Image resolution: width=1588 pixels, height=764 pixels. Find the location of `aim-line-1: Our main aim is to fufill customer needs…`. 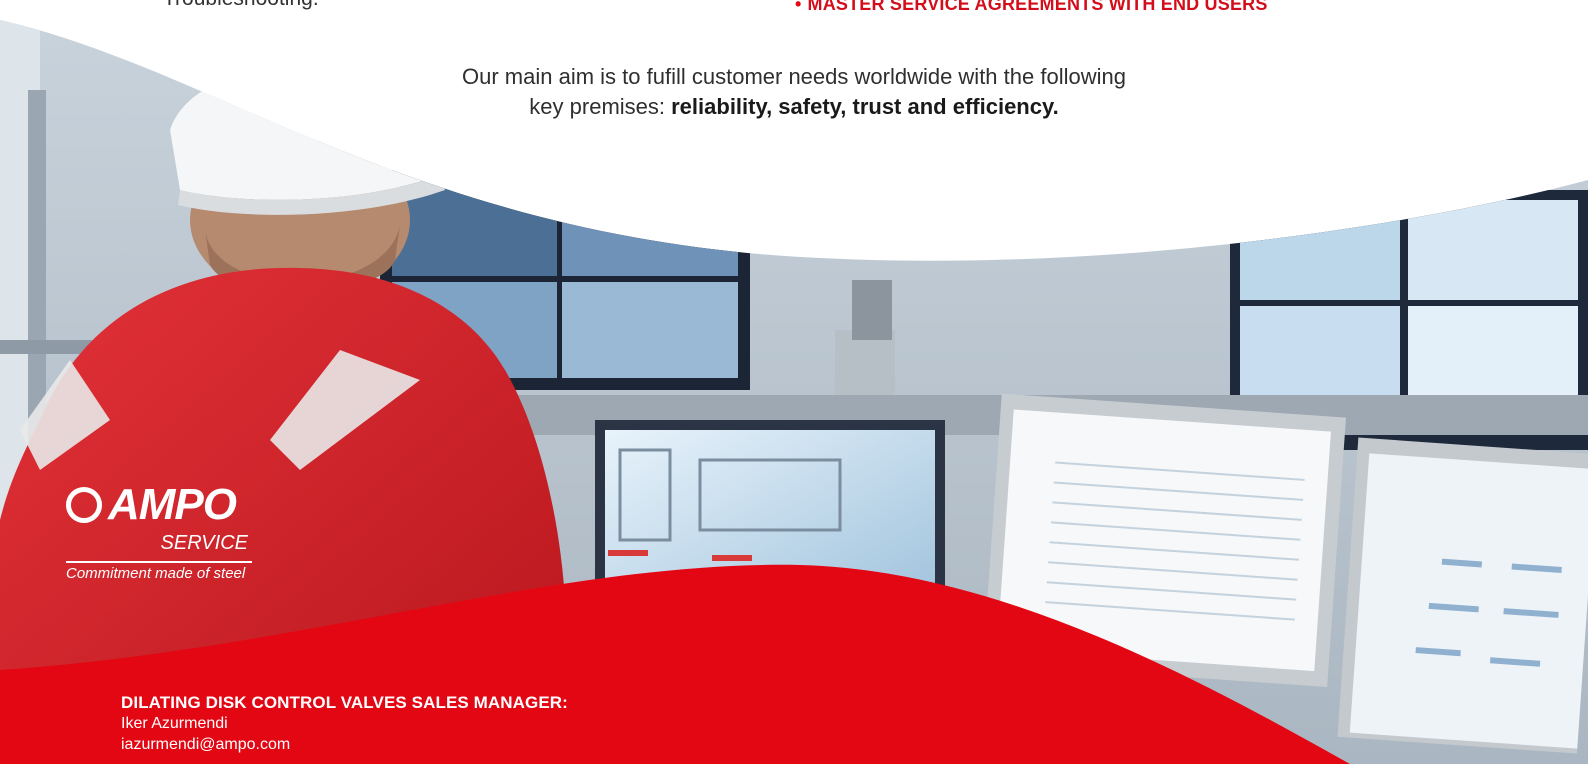

aim-line-1: Our main aim is to fufill customer needs… is located at coordinates (794, 76).